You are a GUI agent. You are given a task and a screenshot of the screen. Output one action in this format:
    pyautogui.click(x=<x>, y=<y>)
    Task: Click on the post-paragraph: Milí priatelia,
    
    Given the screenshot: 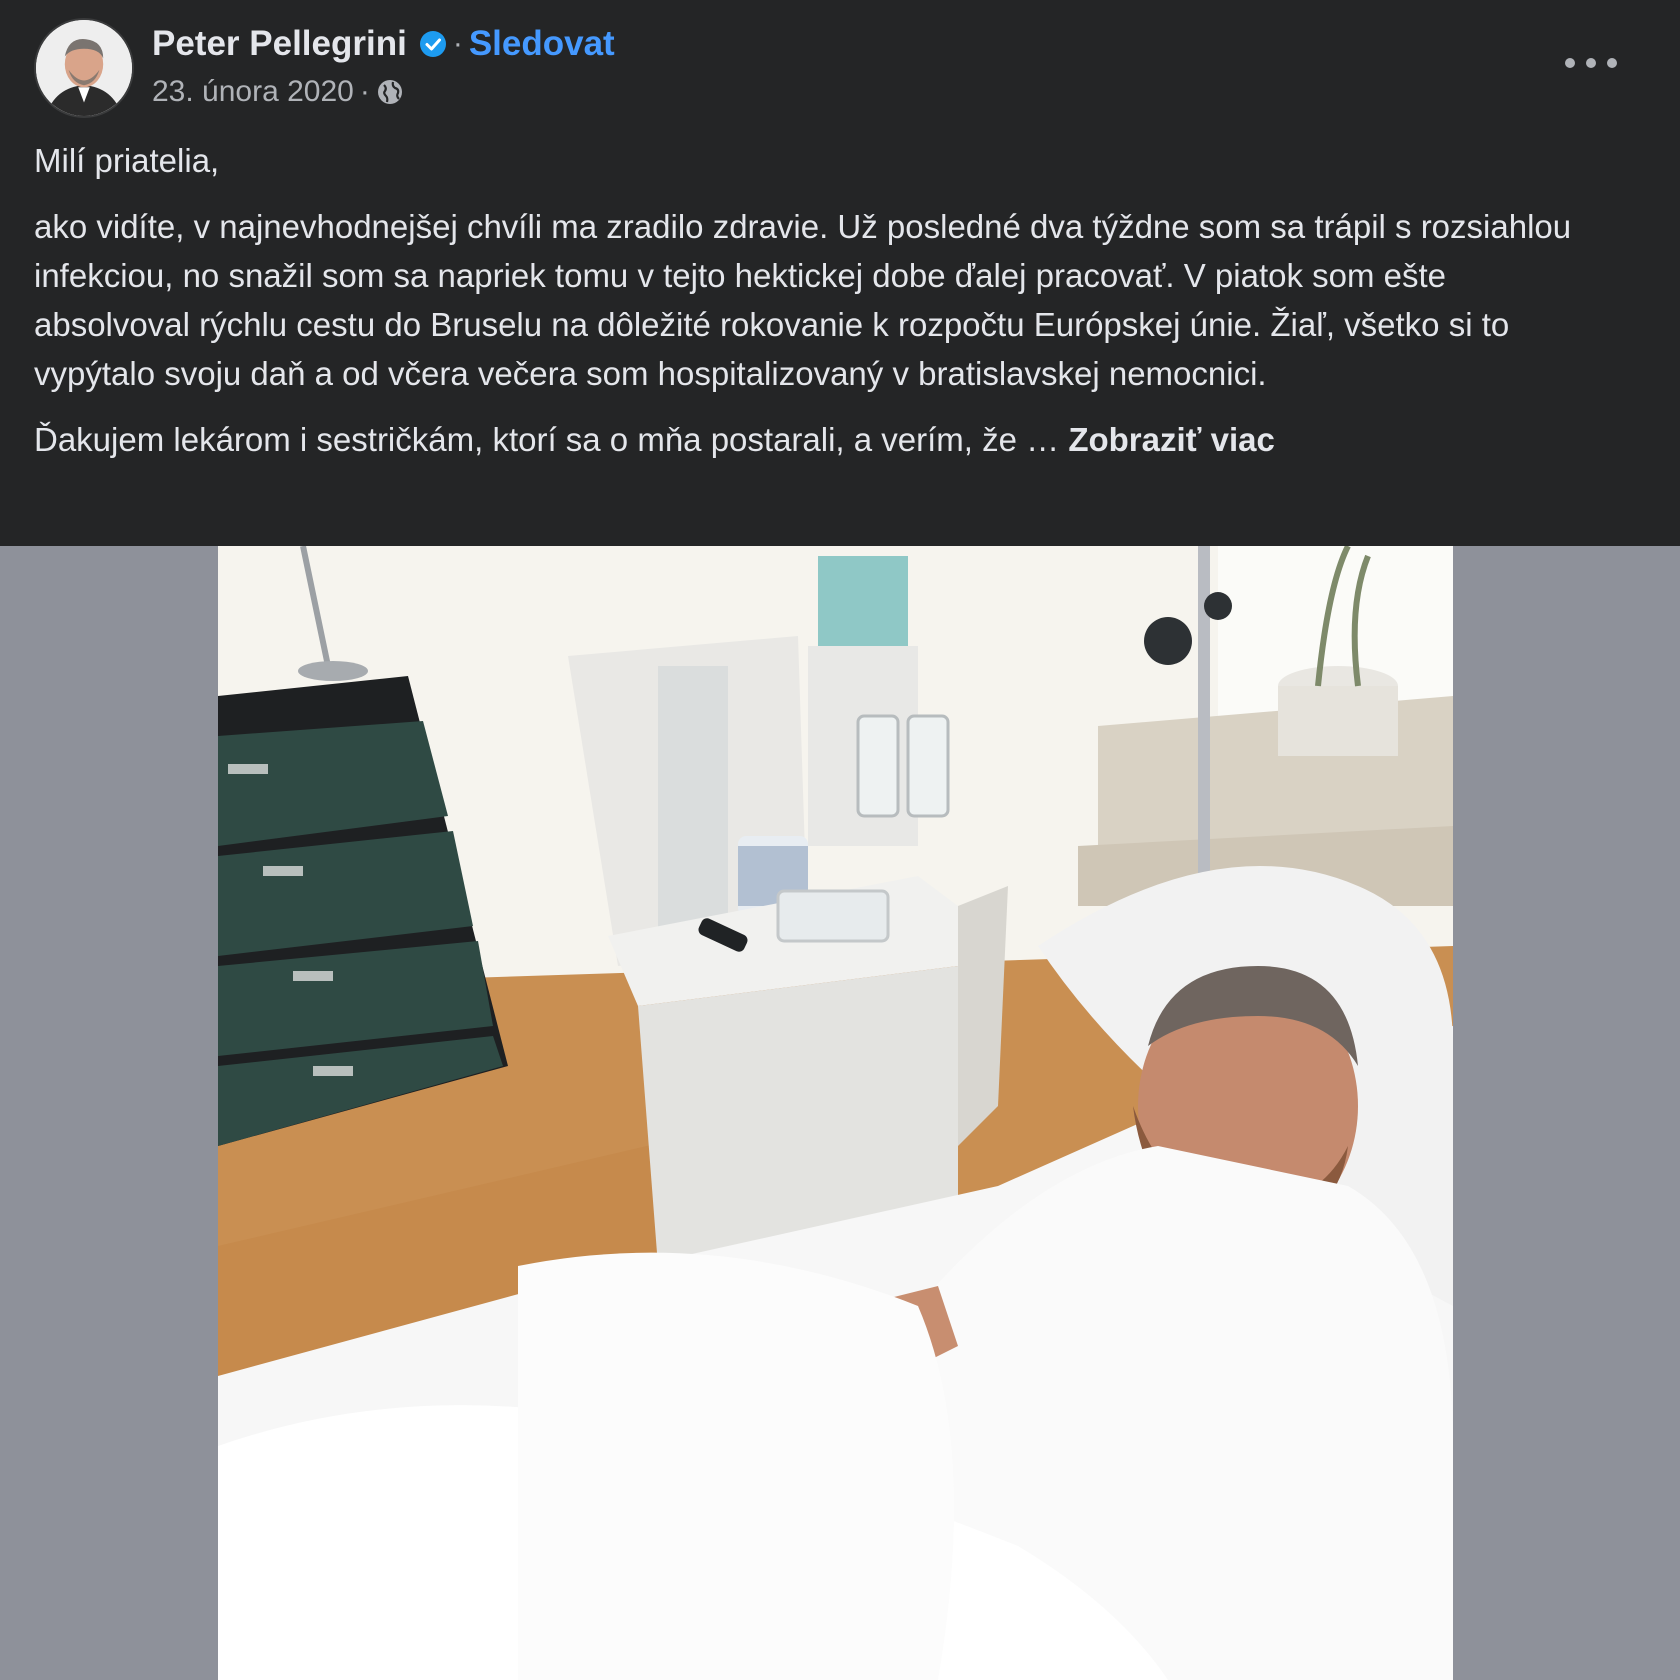 What is the action you would take?
    pyautogui.click(x=127, y=160)
    